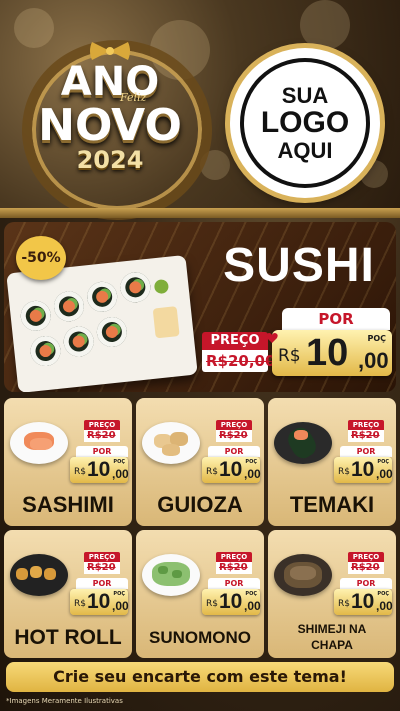 This screenshot has height=711, width=400. I want to click on headline-top: ANO, so click(110, 82).